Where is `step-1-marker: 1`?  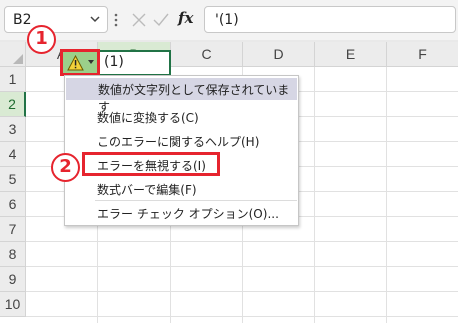 step-1-marker: 1 is located at coordinates (41, 39).